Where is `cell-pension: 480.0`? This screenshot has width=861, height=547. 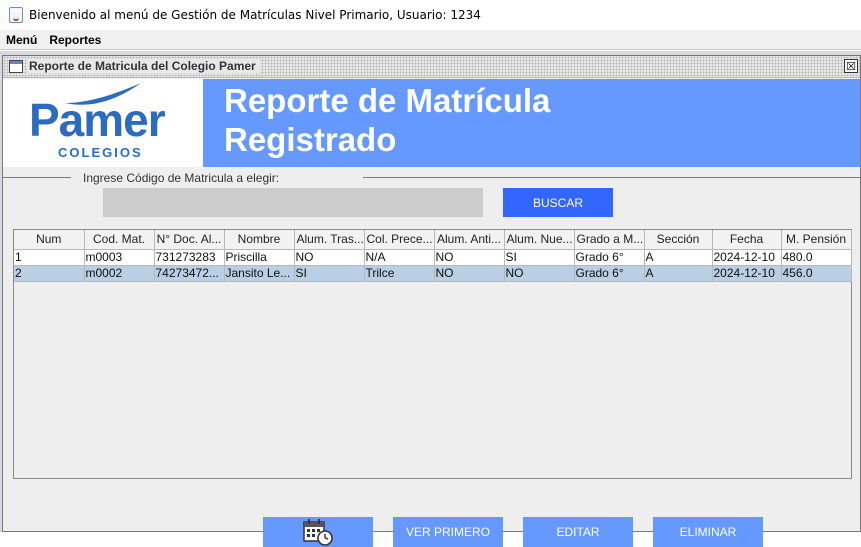
cell-pension: 480.0 is located at coordinates (816, 257).